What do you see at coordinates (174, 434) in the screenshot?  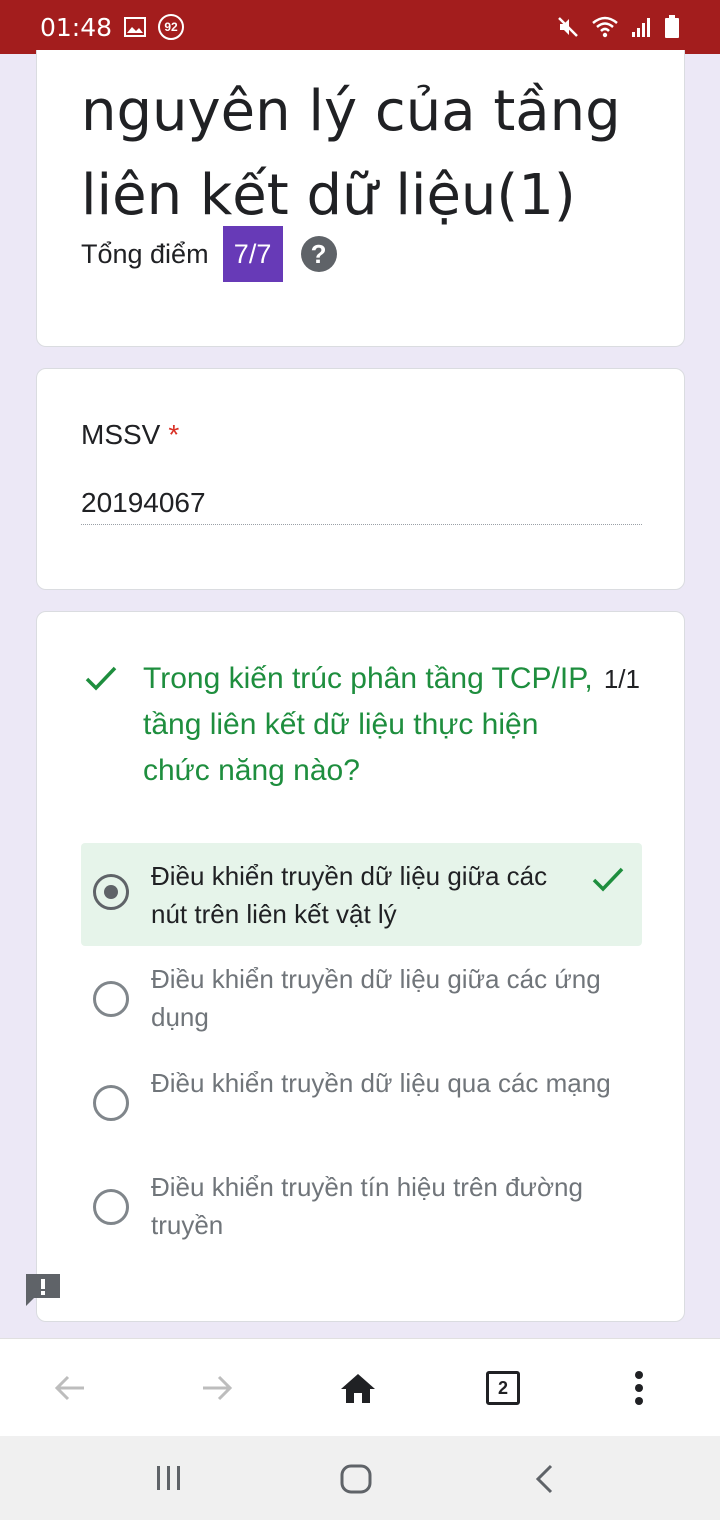 I see `required-star: *` at bounding box center [174, 434].